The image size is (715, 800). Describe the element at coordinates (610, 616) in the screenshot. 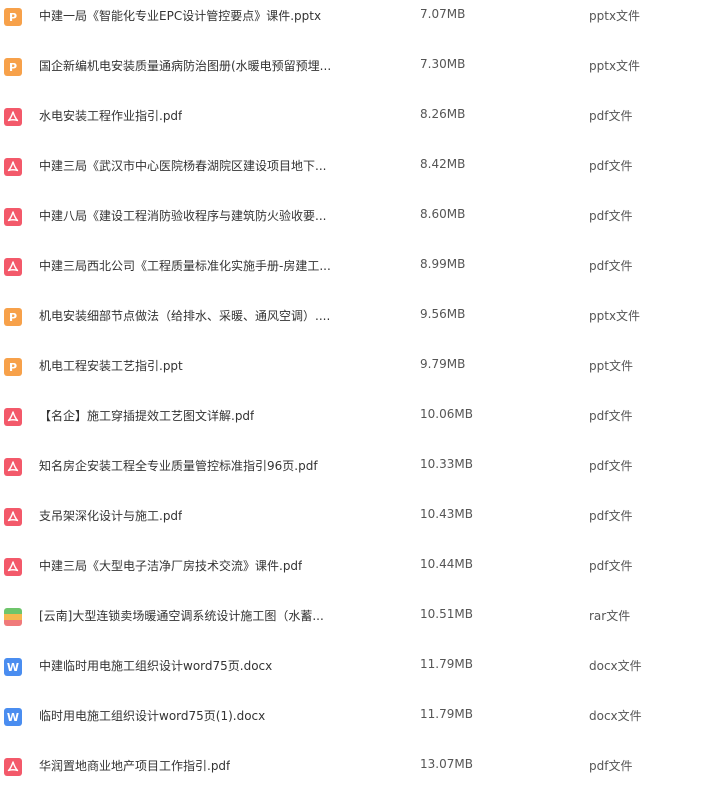

I see `file-type: rar文件` at that location.